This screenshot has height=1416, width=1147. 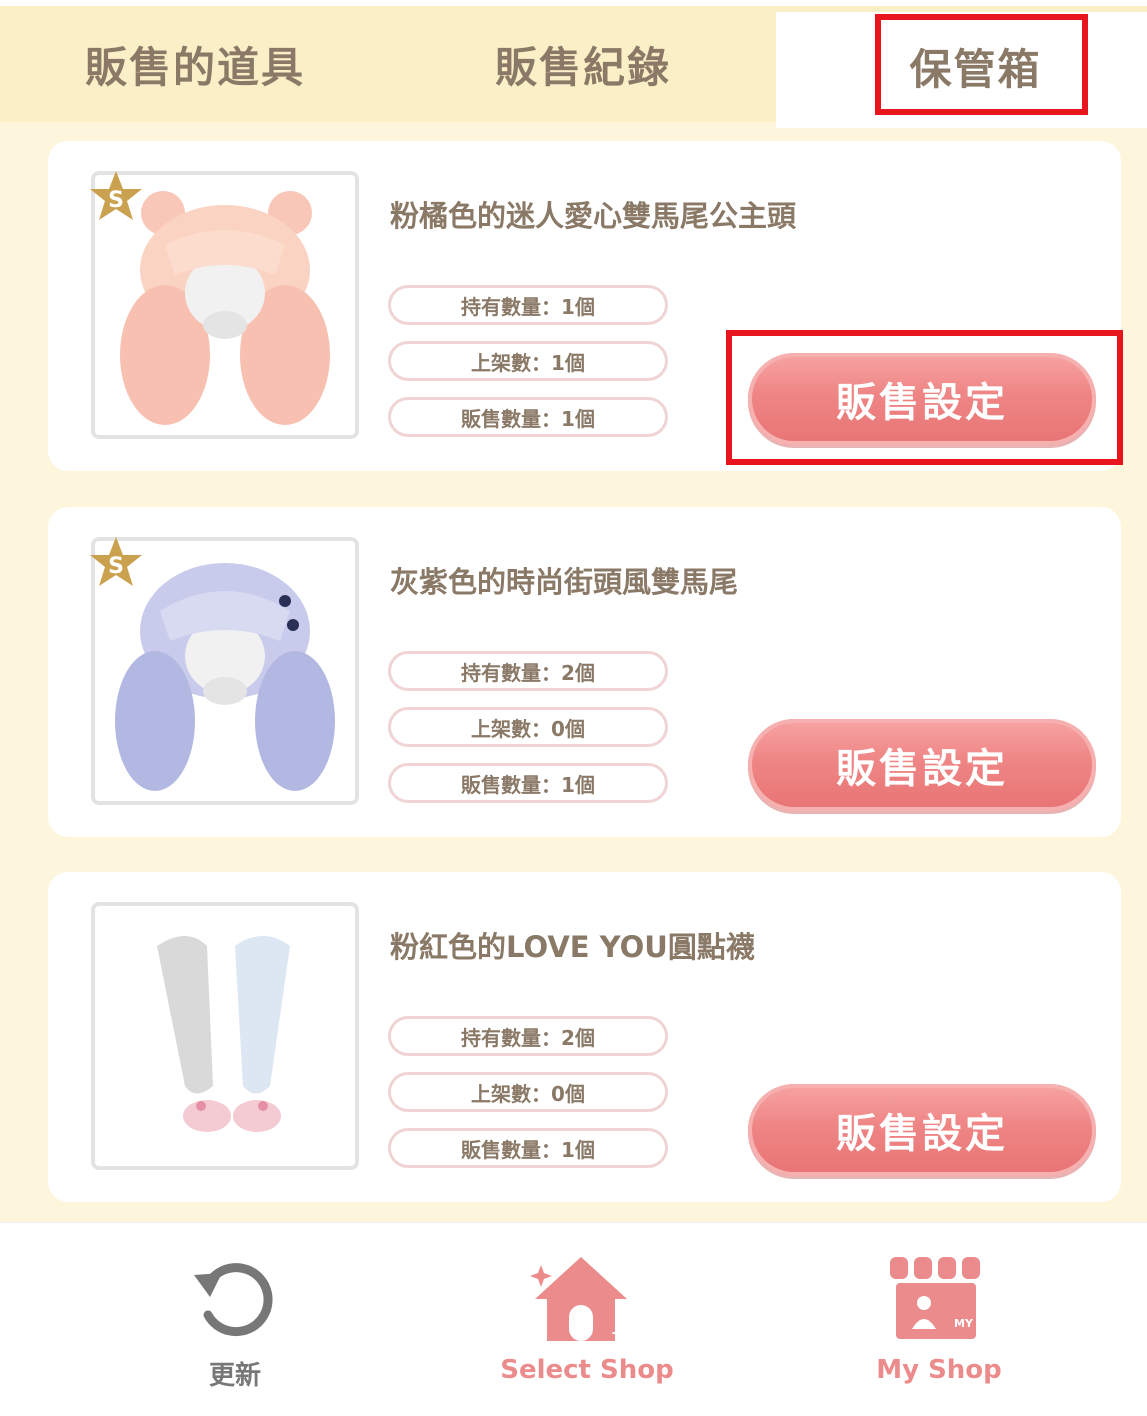 What do you see at coordinates (234, 1376) in the screenshot?
I see `refresh-label: 更新` at bounding box center [234, 1376].